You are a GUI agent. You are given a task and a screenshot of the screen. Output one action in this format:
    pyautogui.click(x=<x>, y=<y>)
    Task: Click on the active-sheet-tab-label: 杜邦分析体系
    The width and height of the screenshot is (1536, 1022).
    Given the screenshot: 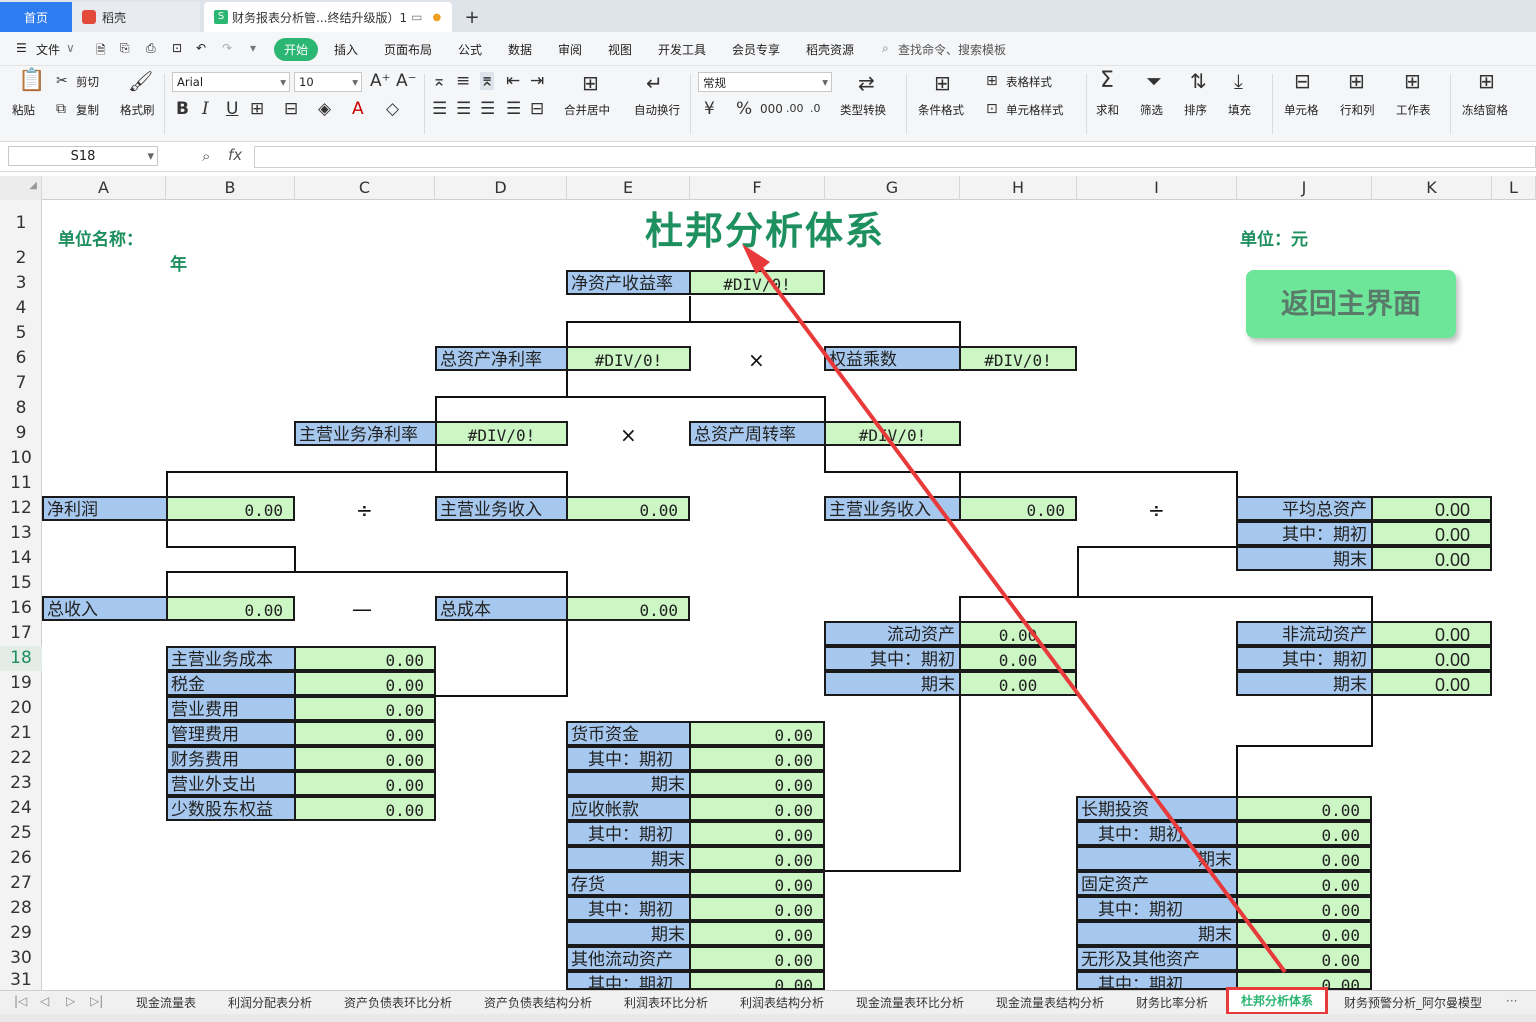 What is the action you would take?
    pyautogui.click(x=1276, y=1001)
    